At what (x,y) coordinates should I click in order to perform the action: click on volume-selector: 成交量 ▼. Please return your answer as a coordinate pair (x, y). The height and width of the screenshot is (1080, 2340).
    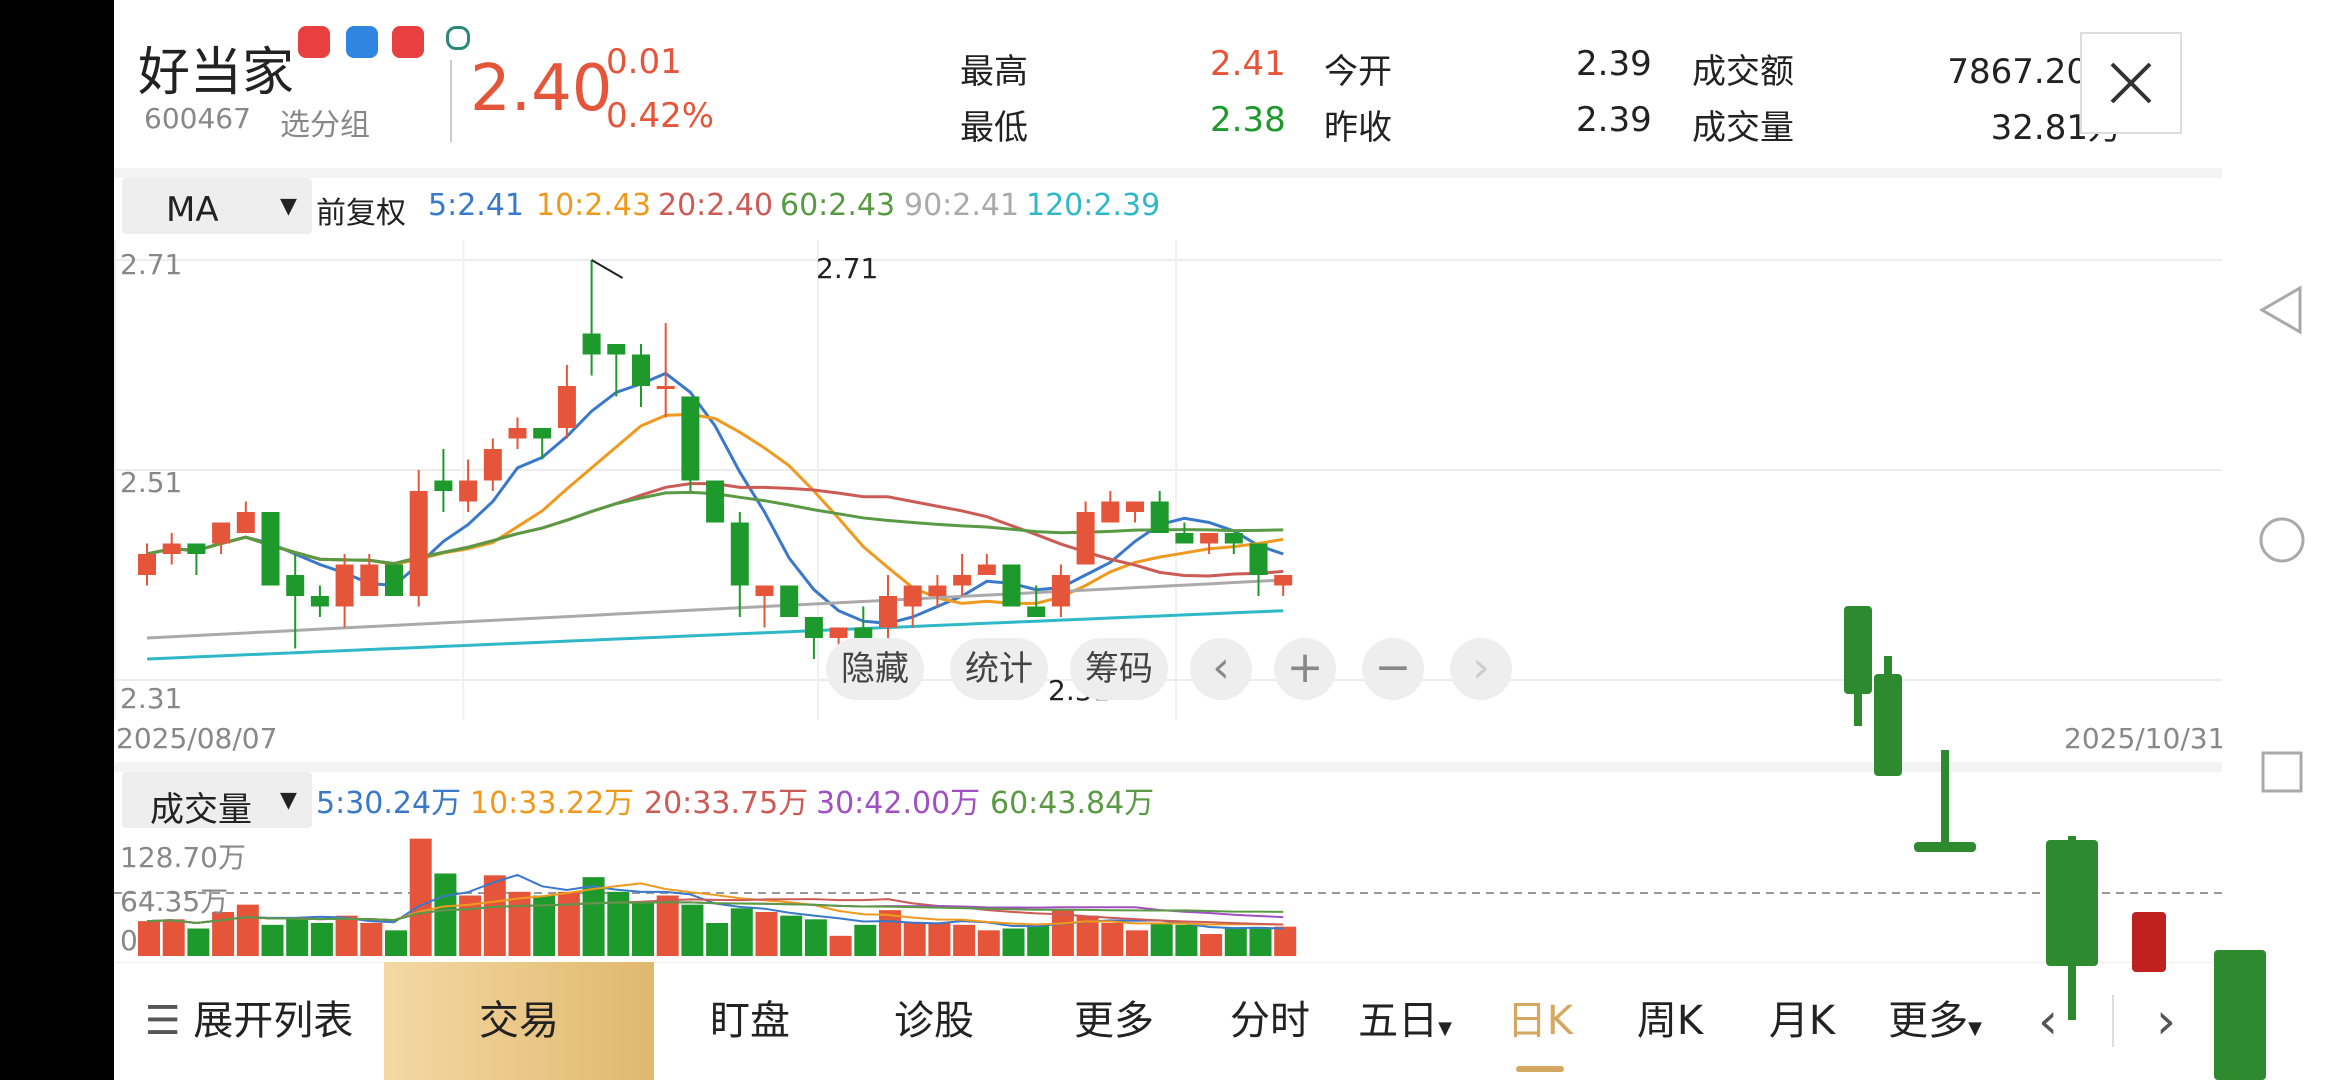
    Looking at the image, I should click on (217, 801).